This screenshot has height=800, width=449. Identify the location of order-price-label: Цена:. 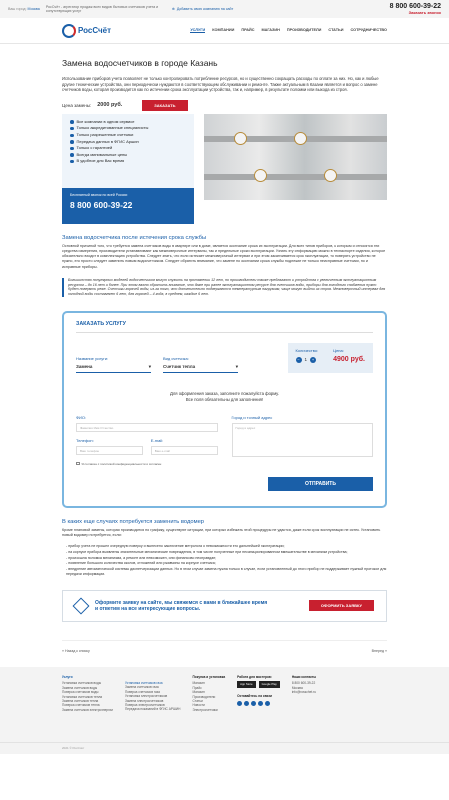
(338, 350).